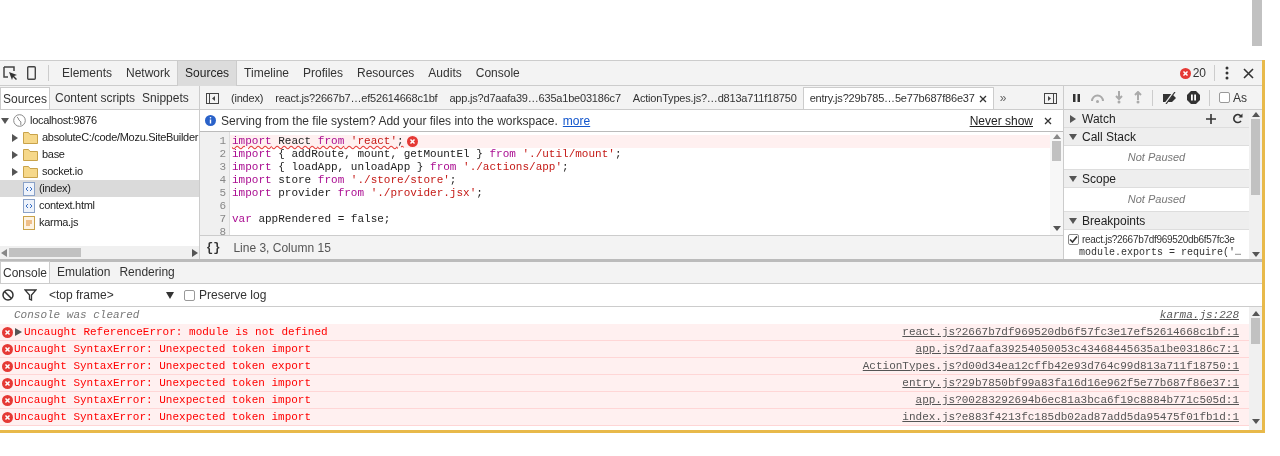  I want to click on panel-tab: Console, so click(497, 73).